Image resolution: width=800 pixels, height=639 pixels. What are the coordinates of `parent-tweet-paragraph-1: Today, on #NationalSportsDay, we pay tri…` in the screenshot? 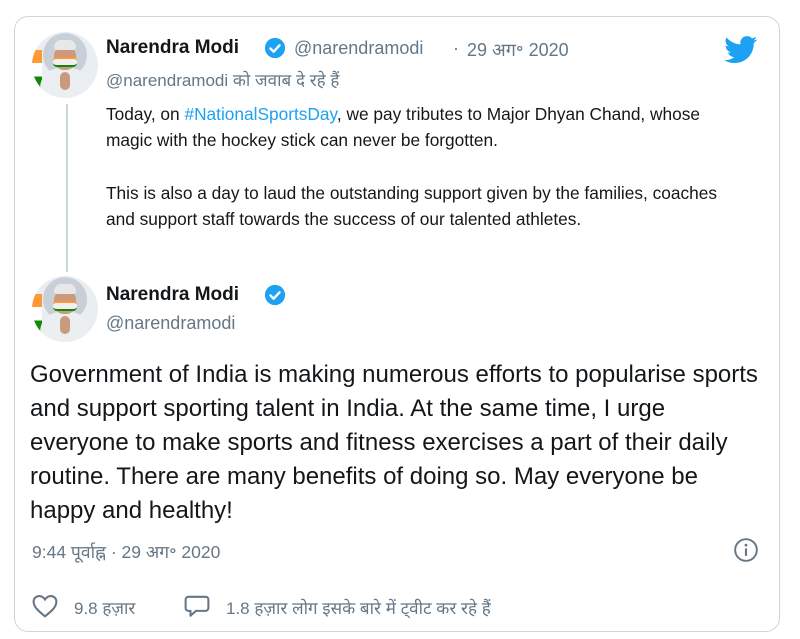 It's located at (426, 127).